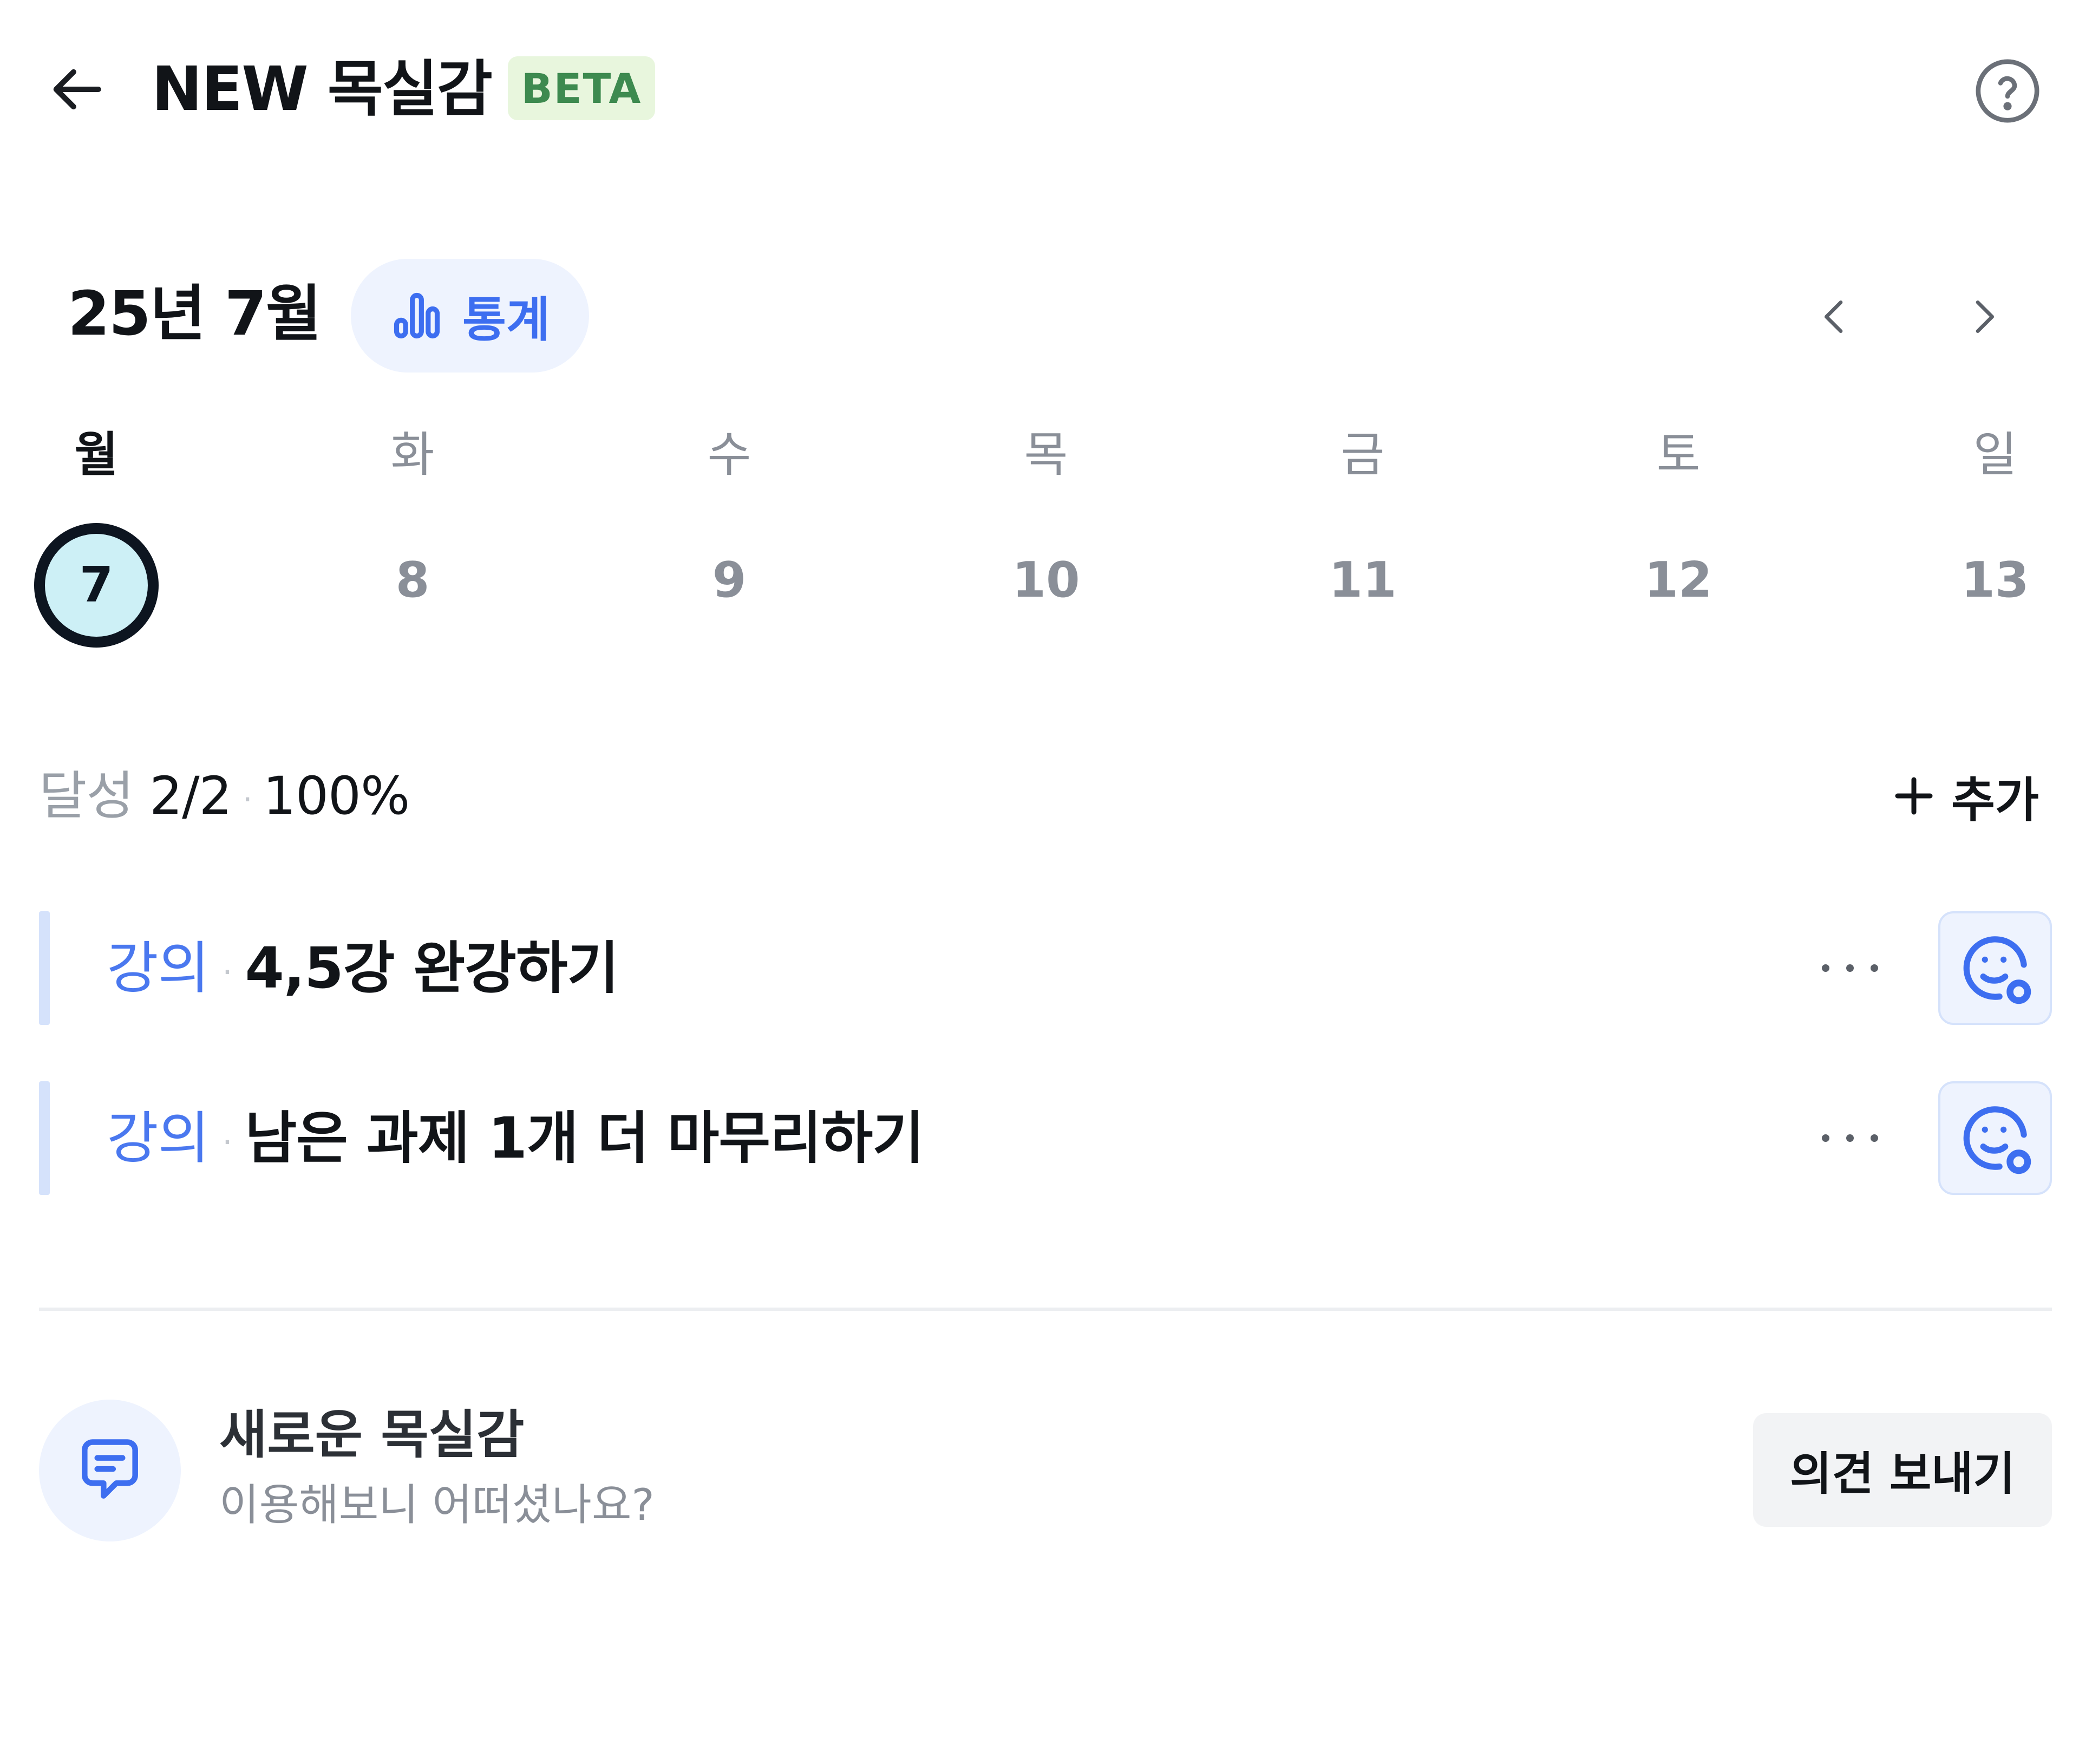 The height and width of the screenshot is (1764, 2079). I want to click on back-button, so click(78, 89).